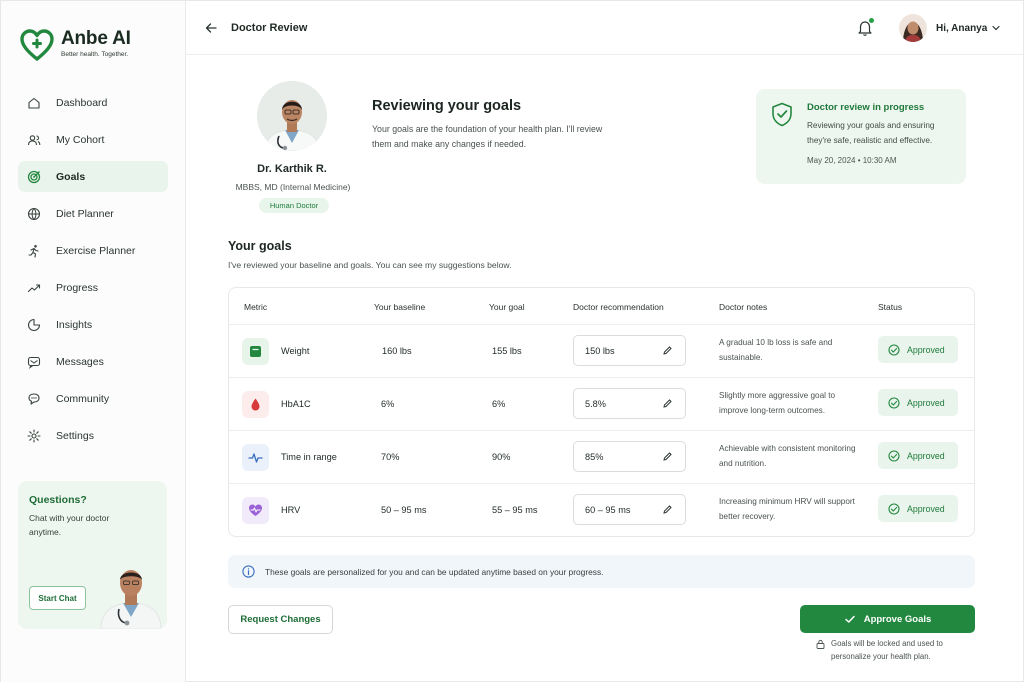 This screenshot has width=1024, height=682. I want to click on approve-label: Approve Goals, so click(897, 619).